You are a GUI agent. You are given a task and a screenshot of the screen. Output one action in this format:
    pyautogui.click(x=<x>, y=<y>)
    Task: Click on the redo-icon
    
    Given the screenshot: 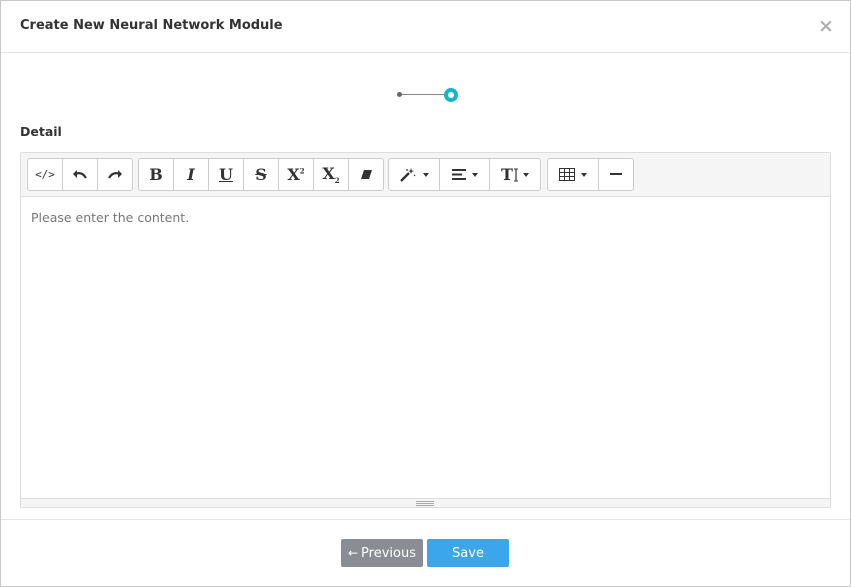 What is the action you would take?
    pyautogui.click(x=115, y=174)
    